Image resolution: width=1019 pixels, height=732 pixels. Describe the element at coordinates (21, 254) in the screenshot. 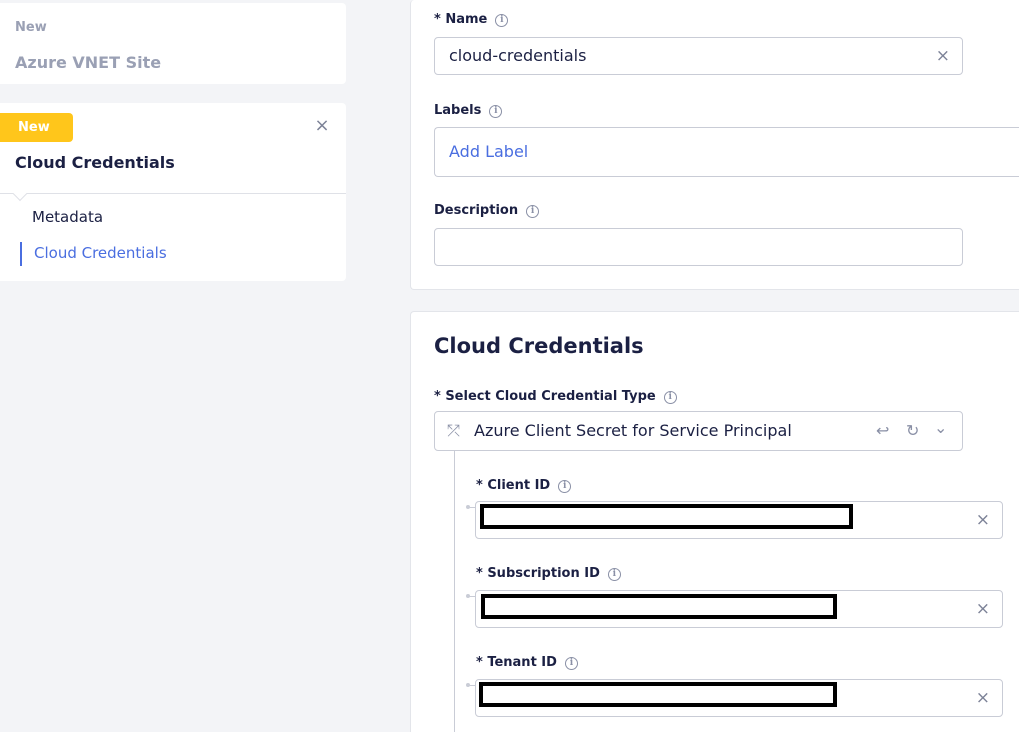

I see `active-indicator` at that location.